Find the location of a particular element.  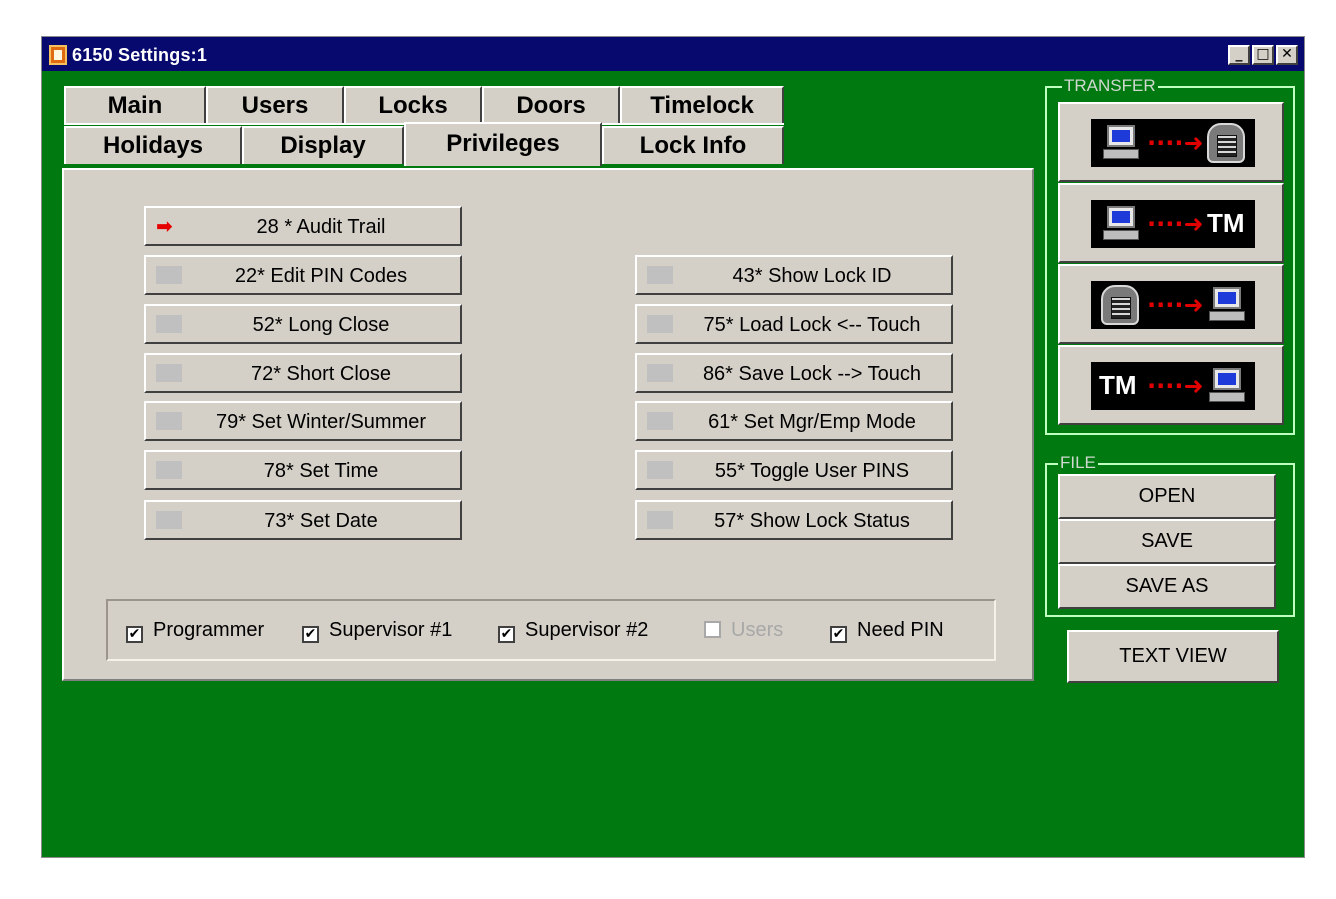

long-close-button: 52* Long Close is located at coordinates (303, 324).